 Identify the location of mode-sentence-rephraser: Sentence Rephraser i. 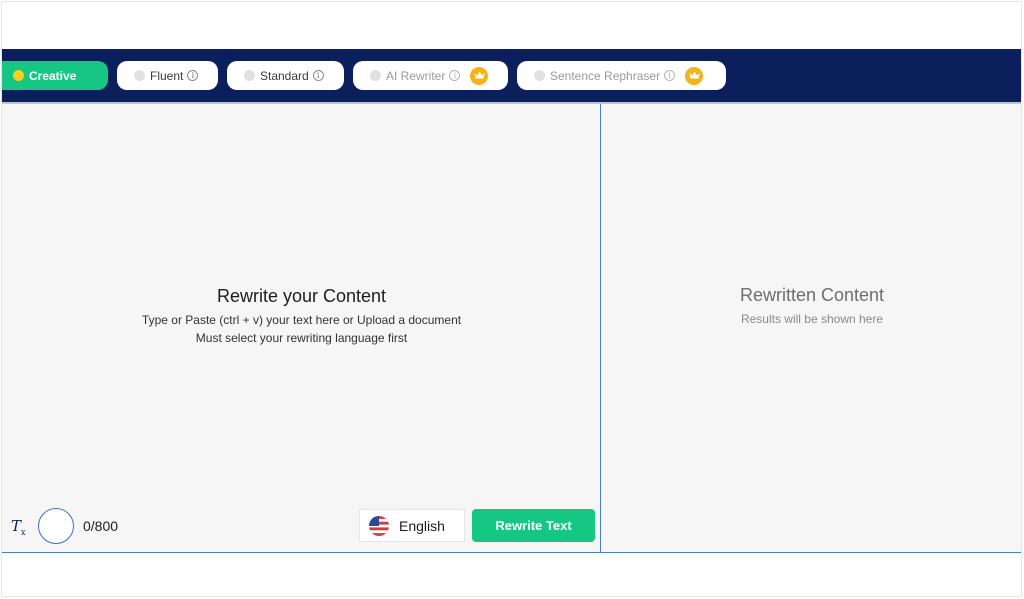
(621, 75).